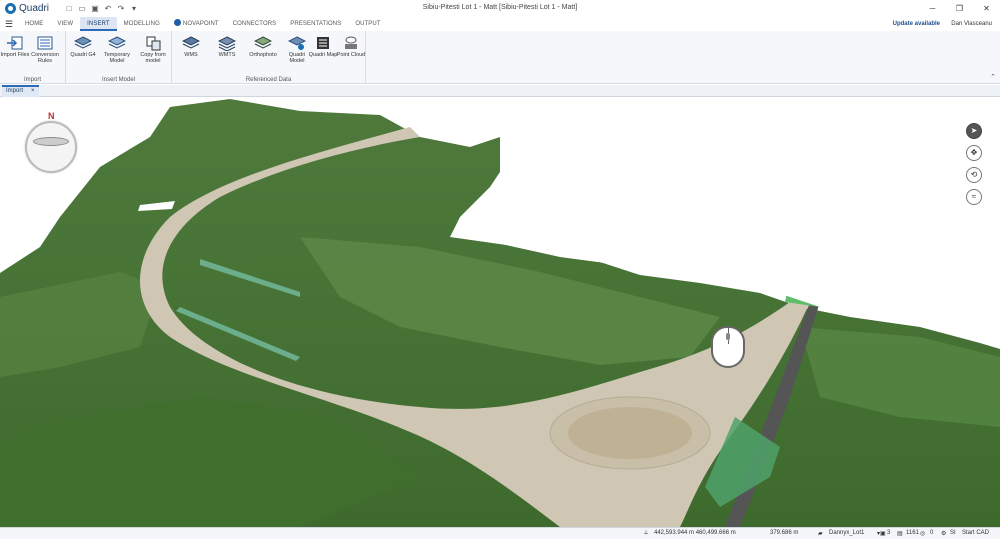 The width and height of the screenshot is (1000, 539). I want to click on count-a: 3, so click(889, 533).